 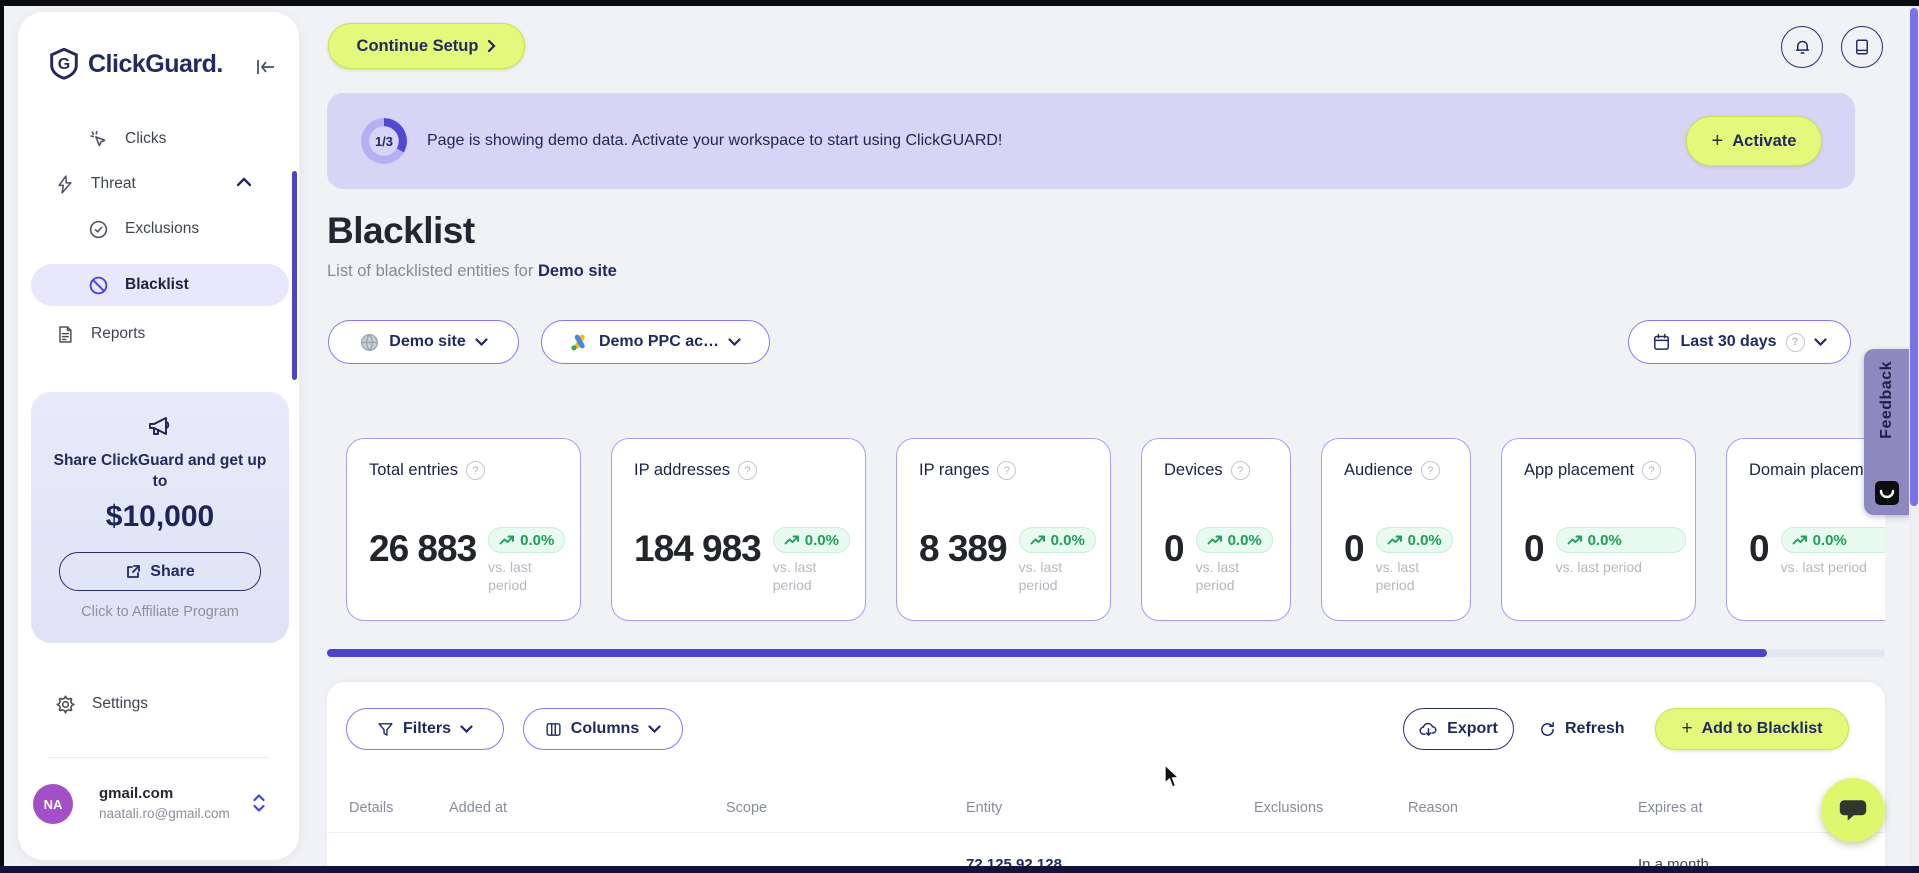 What do you see at coordinates (413, 470) in the screenshot?
I see `stat-label: Total entries` at bounding box center [413, 470].